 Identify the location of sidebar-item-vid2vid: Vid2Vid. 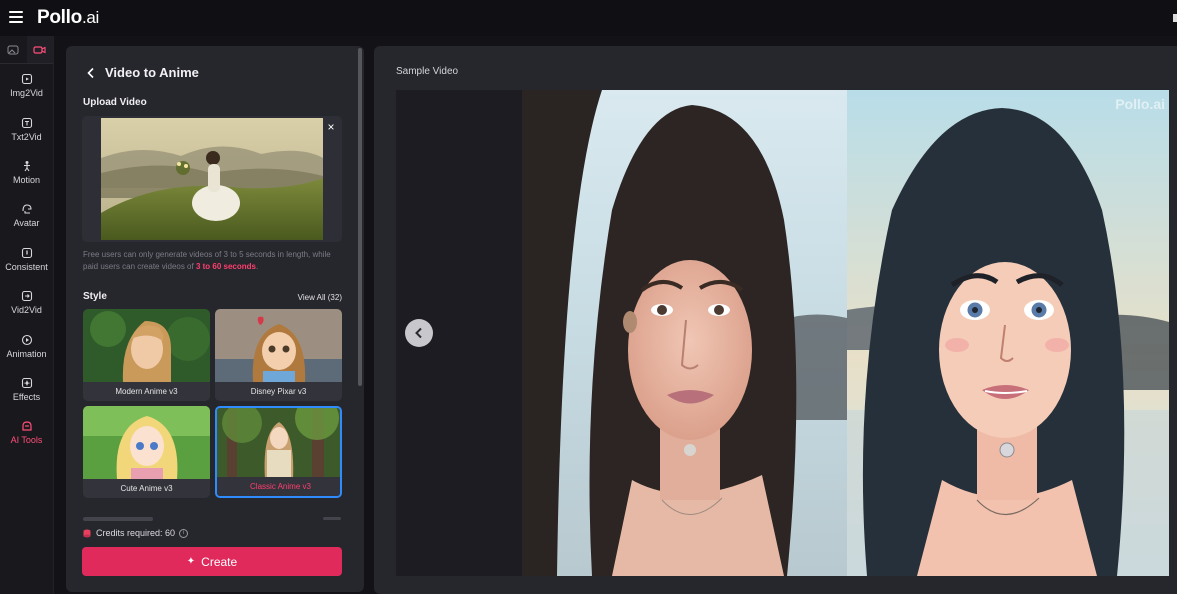
(26, 302).